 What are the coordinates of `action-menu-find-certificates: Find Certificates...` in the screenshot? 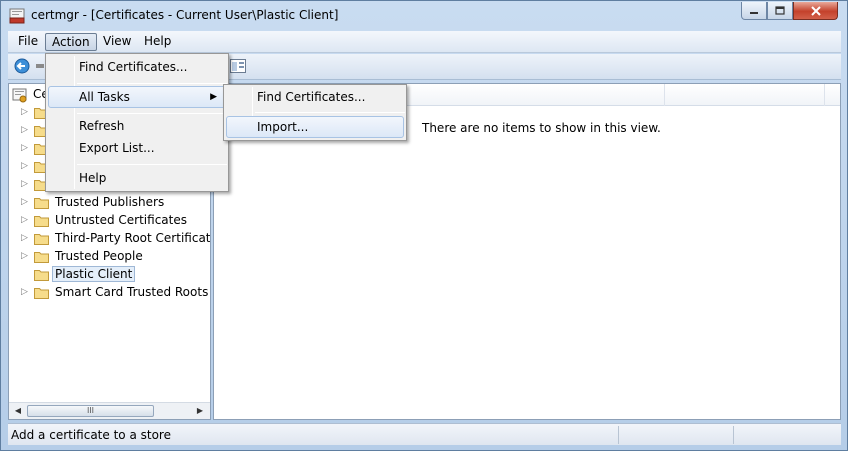 It's located at (137, 68).